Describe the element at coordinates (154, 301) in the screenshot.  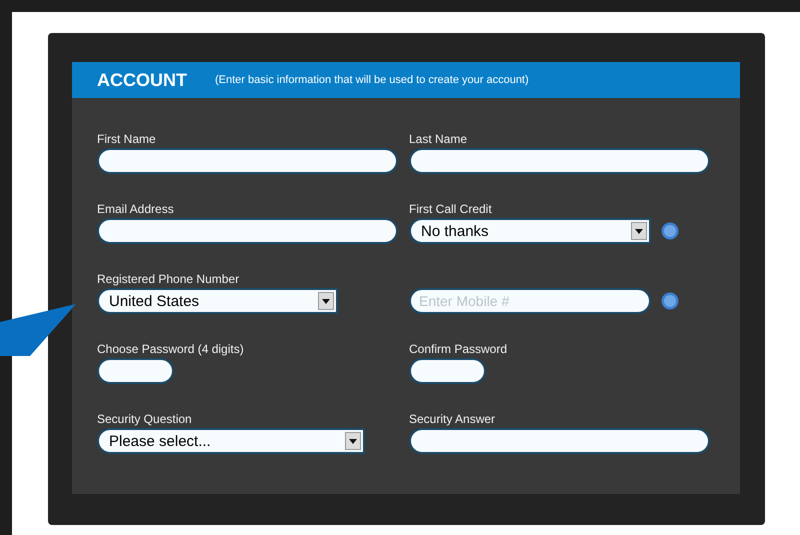
I see `dropdown-value: United States` at that location.